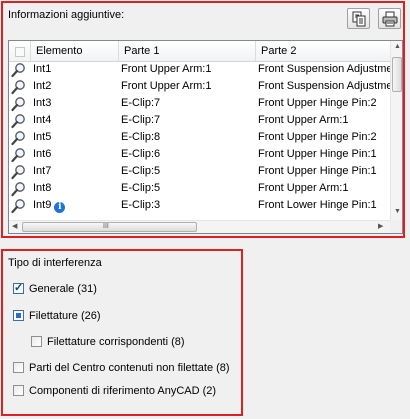  What do you see at coordinates (187, 51) in the screenshot?
I see `column-header-part1: Parte 1` at bounding box center [187, 51].